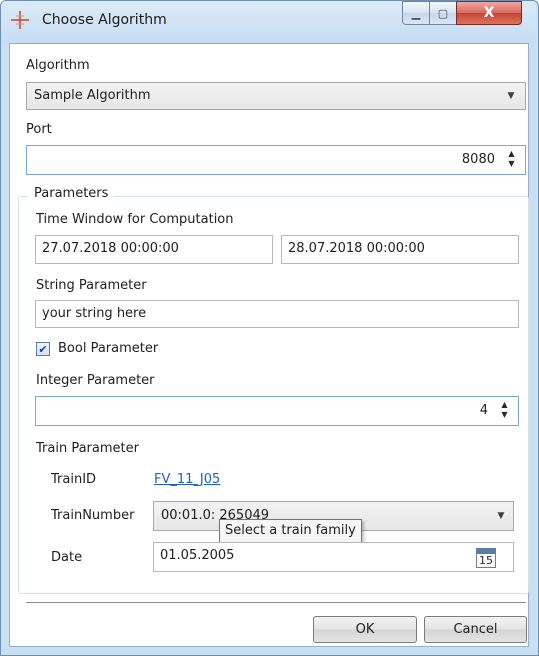  I want to click on string-parameter-label: String Parameter, so click(91, 285).